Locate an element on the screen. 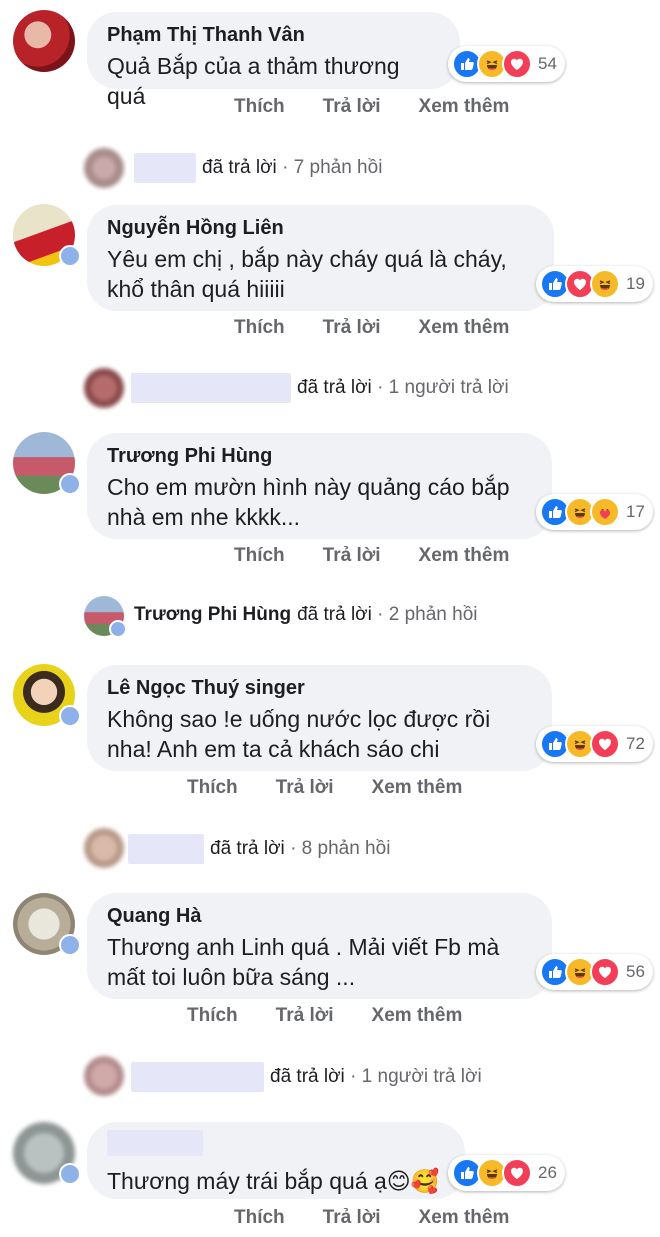 This screenshot has height=1237, width=660. reaction-count: 19 is located at coordinates (635, 283).